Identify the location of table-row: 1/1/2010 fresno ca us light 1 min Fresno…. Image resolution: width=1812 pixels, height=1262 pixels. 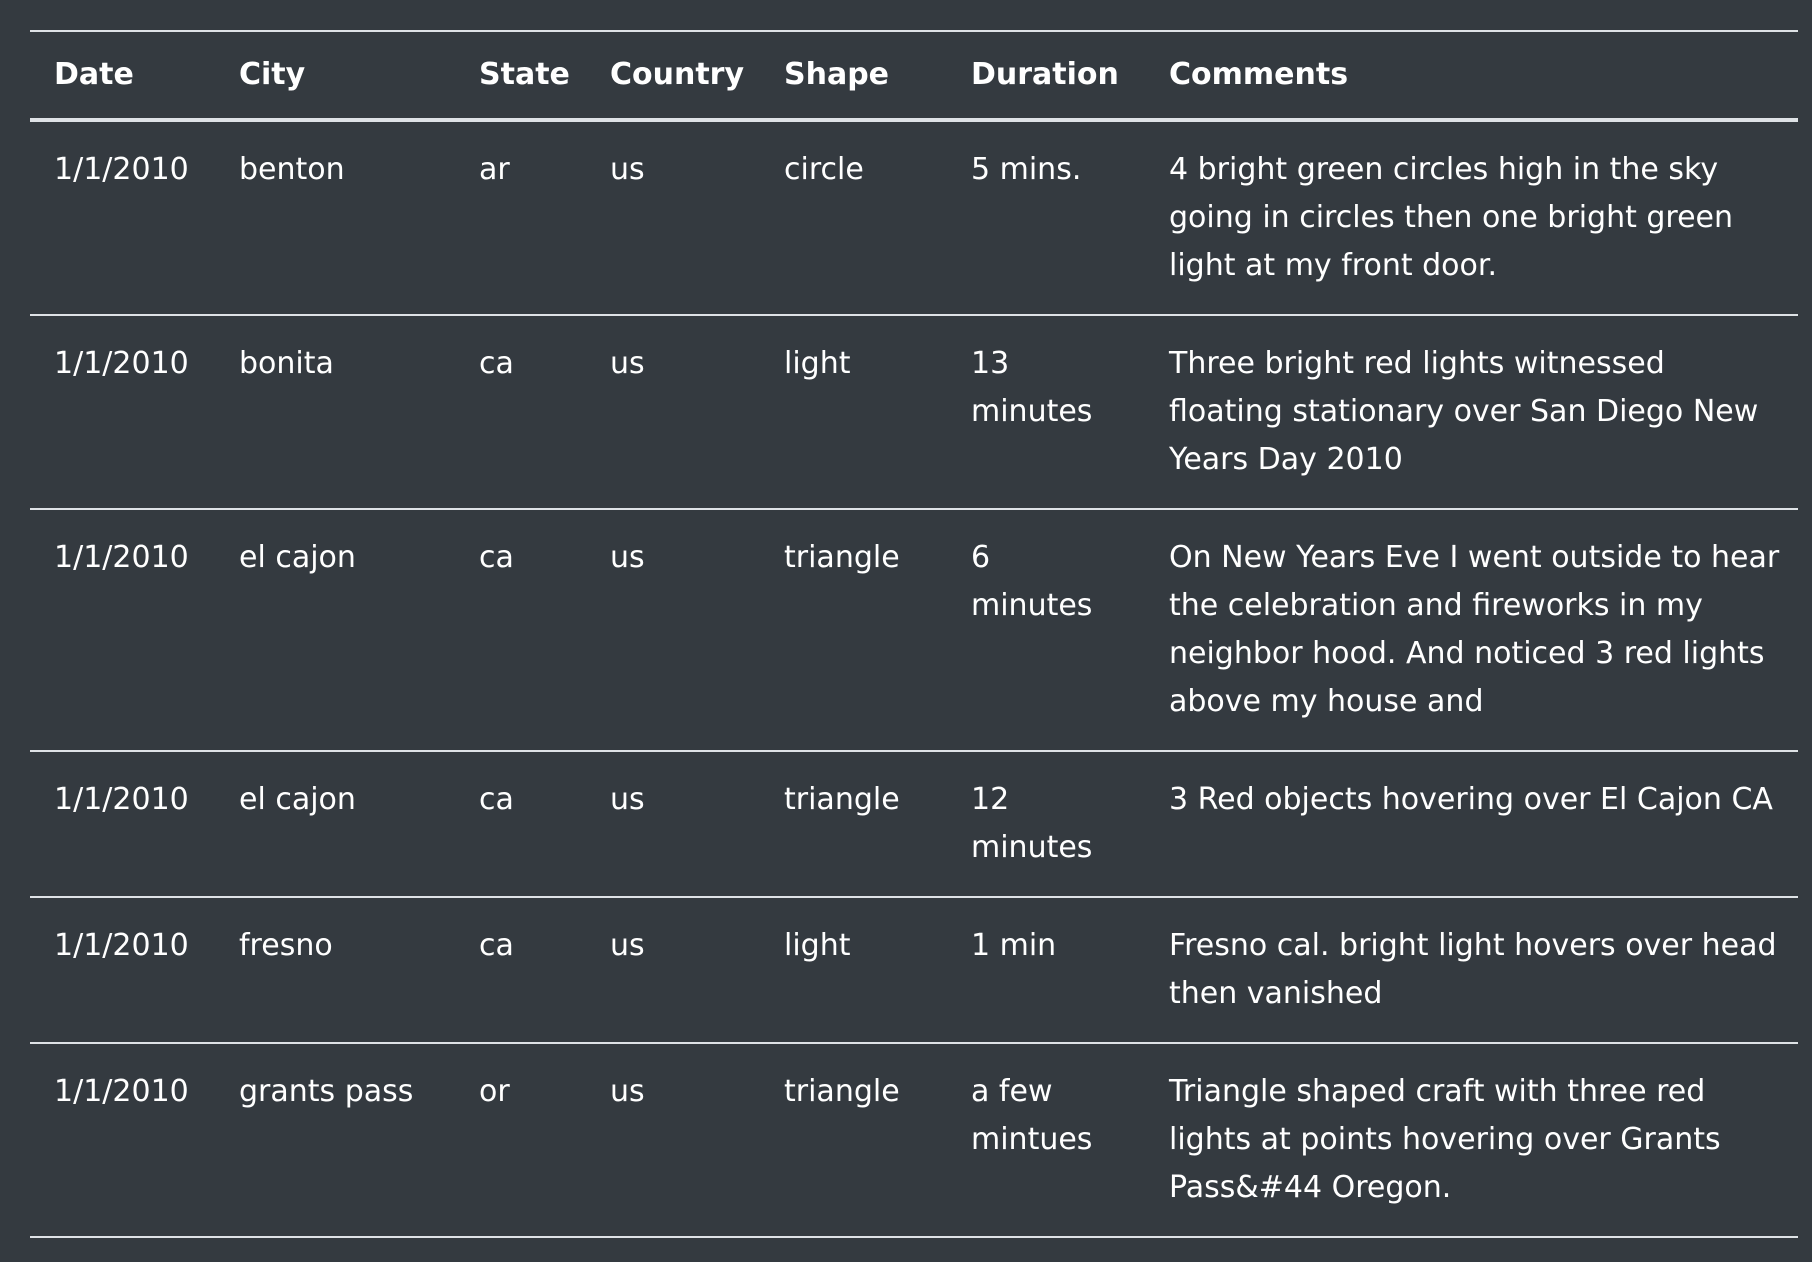
(914, 970).